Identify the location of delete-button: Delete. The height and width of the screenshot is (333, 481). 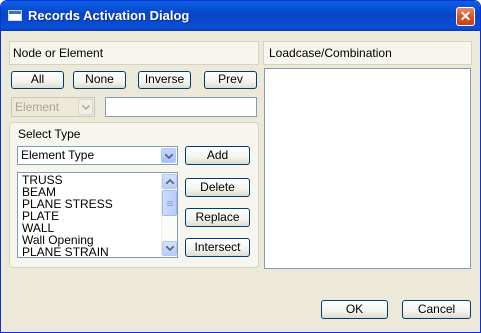
(217, 187).